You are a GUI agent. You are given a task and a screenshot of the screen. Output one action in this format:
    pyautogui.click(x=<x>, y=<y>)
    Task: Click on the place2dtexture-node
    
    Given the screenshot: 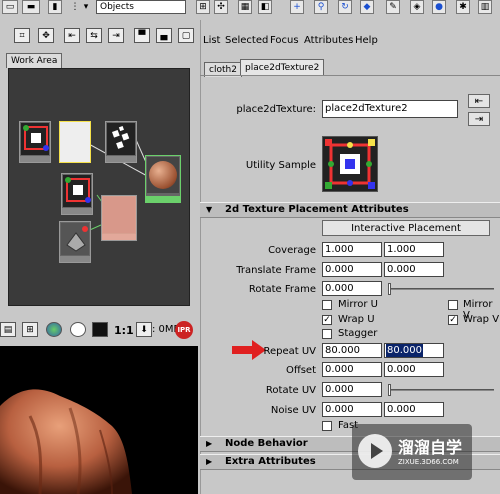 What is the action you would take?
    pyautogui.click(x=35, y=142)
    